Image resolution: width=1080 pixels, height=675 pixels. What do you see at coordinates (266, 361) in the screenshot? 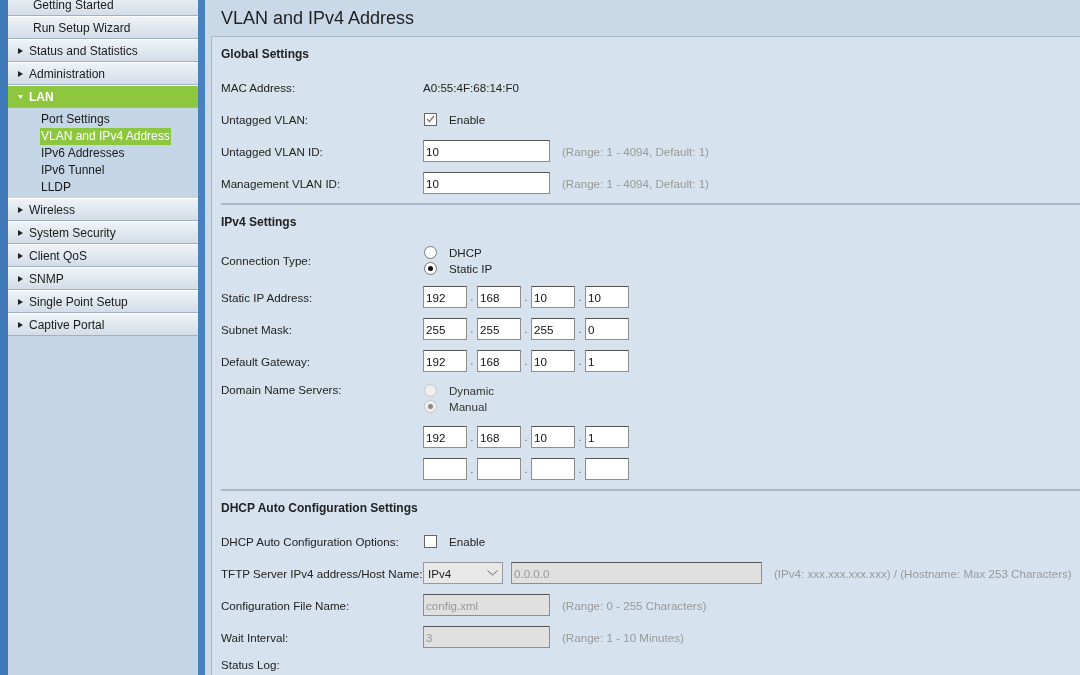
I see `field-label: Default Gateway:` at bounding box center [266, 361].